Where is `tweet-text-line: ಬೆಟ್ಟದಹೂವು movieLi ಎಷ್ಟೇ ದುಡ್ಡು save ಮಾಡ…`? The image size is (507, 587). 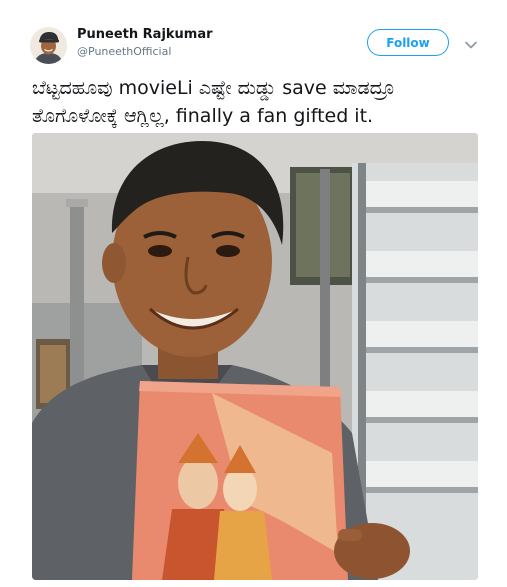
tweet-text-line: ಬೆಟ್ಟದಹೂವು movieLi ಎಷ್ಟೇ ದುಡ್ಡು save ಮಾಡ… is located at coordinates (213, 88).